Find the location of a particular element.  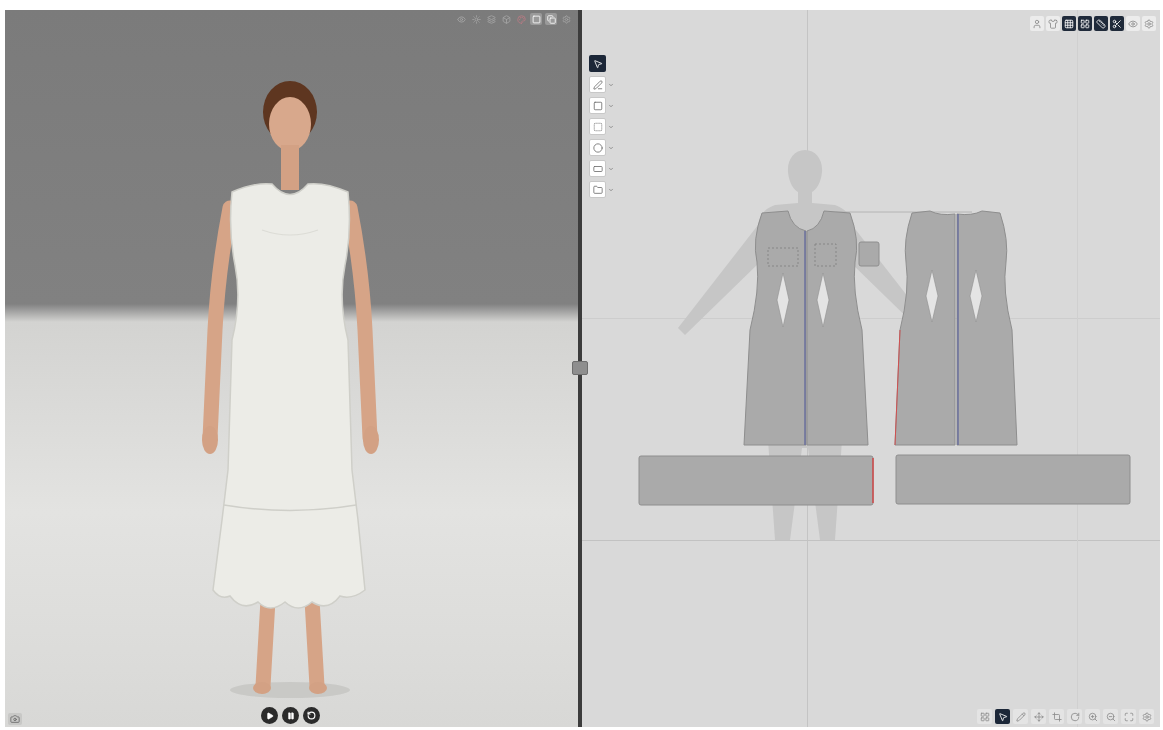

crop-icon is located at coordinates (1056, 716).